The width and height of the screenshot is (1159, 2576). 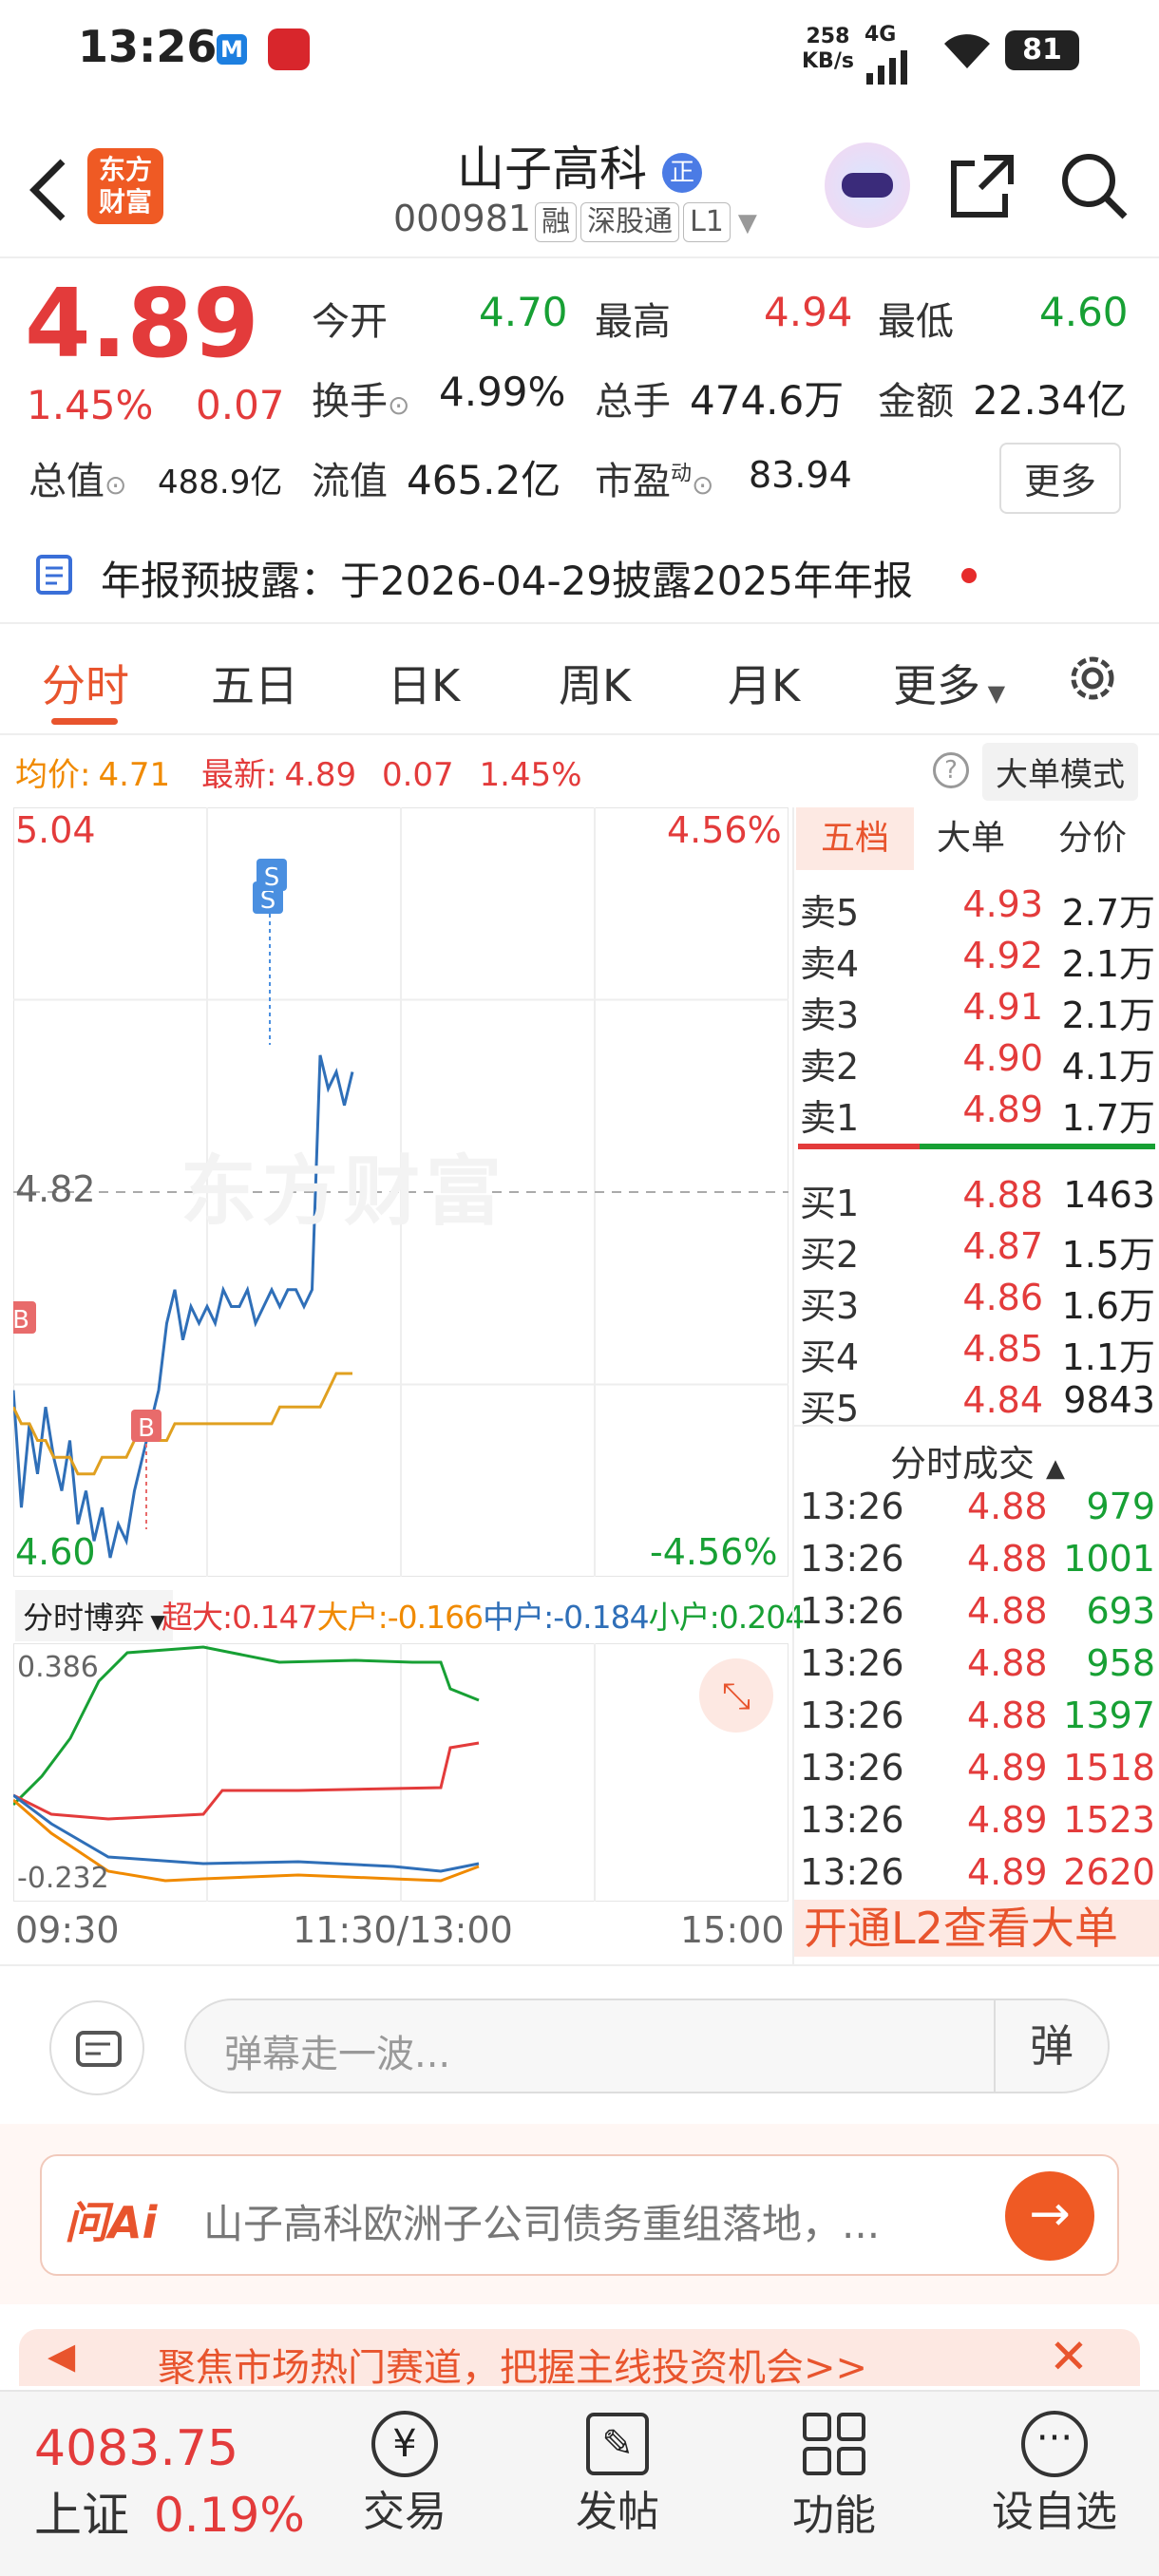 What do you see at coordinates (1002, 1349) in the screenshot?
I see `book-row-price: 4.85` at bounding box center [1002, 1349].